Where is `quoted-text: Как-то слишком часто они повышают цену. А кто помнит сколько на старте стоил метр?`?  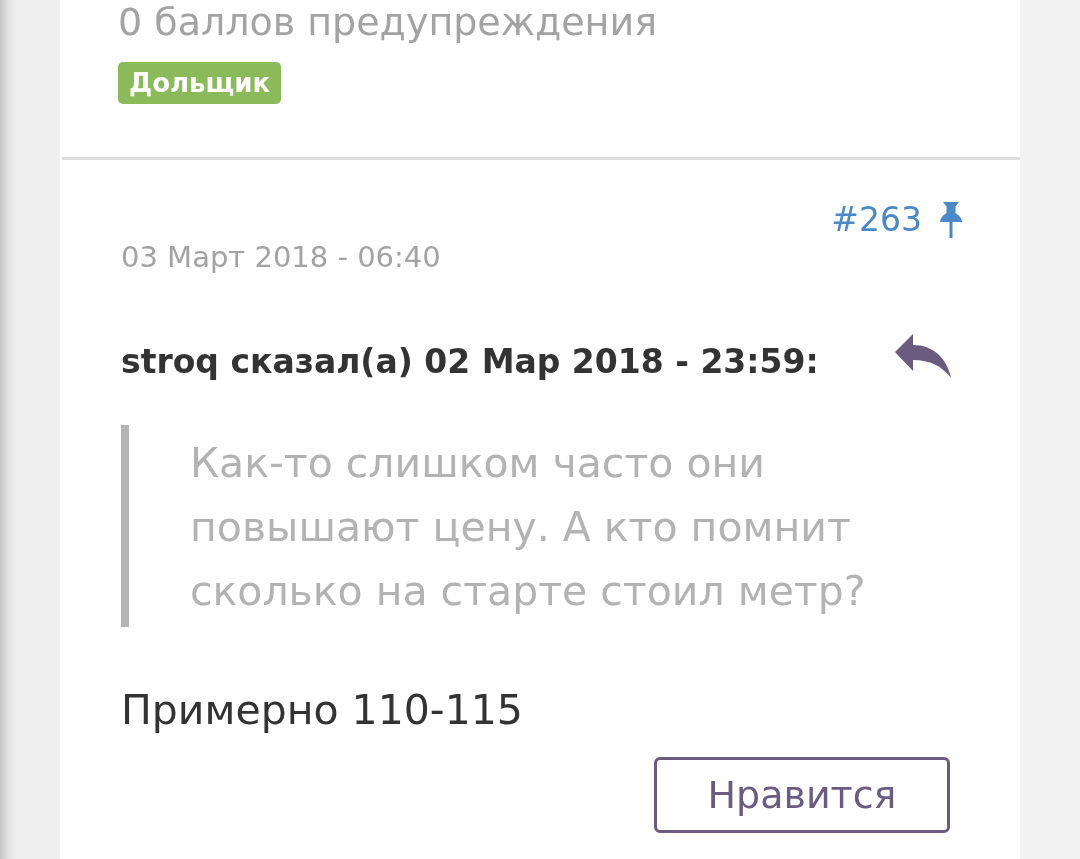 quoted-text: Как-то слишком часто они повышают цену. А кто помнит сколько на старте стоил метр? is located at coordinates (528, 527).